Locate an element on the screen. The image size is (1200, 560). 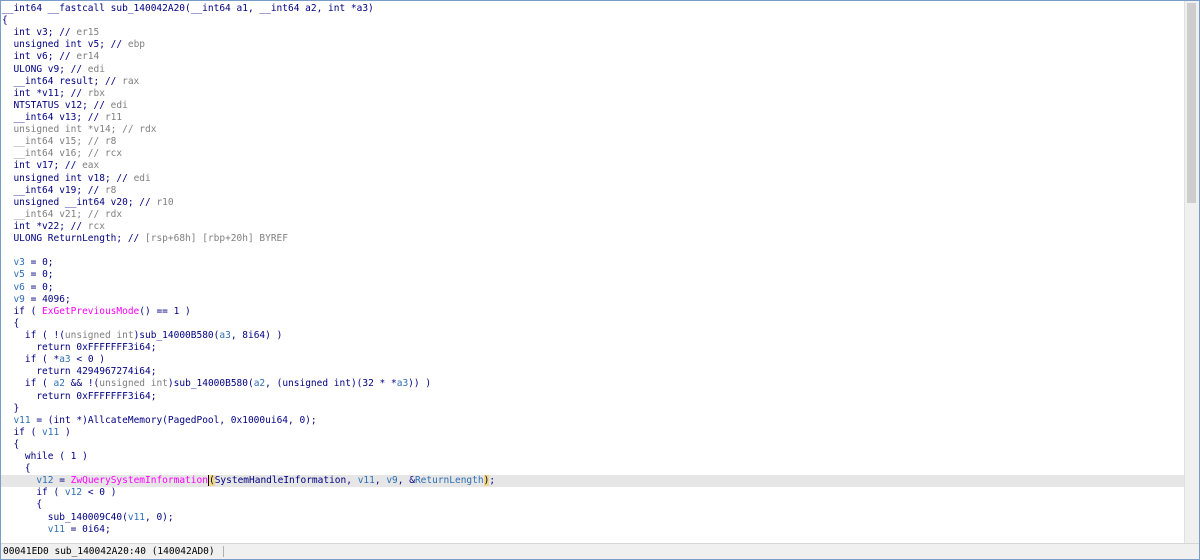
code-line: v11 = 0i64; is located at coordinates (593, 530).